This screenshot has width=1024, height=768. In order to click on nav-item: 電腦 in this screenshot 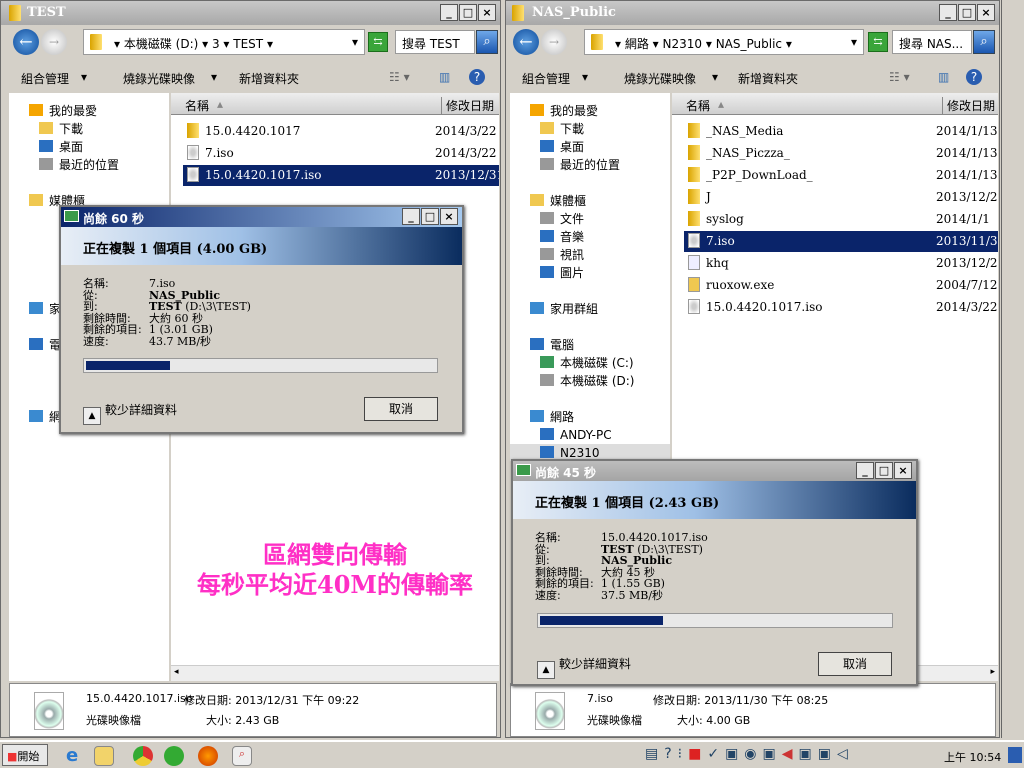, I will do `click(552, 345)`.